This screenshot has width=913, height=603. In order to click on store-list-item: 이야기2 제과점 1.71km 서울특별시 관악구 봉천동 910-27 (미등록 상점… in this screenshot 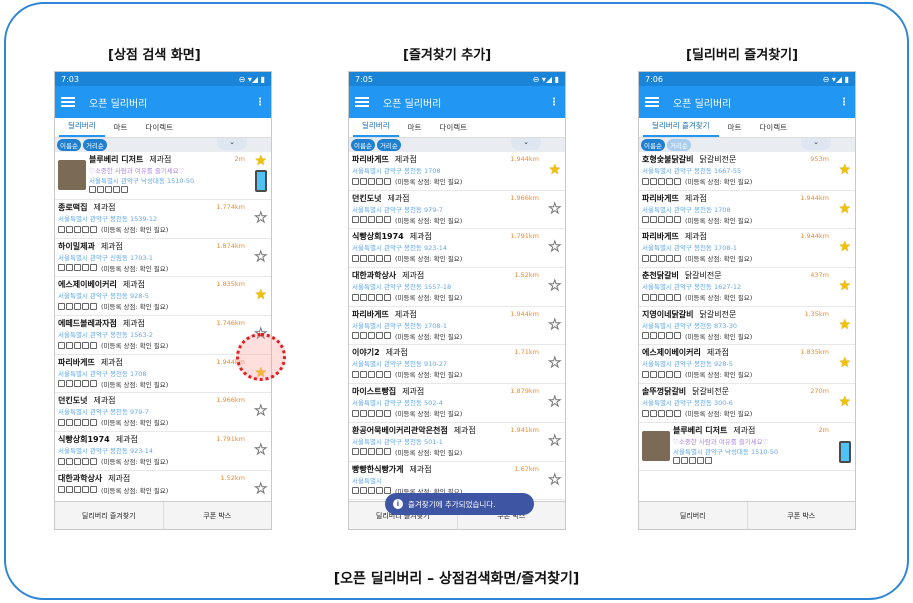, I will do `click(457, 365)`.